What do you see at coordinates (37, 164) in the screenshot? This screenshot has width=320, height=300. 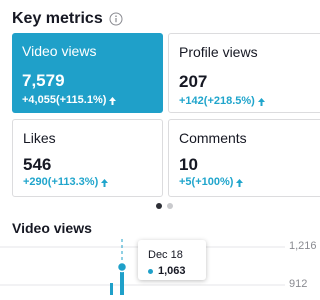 I see `metric-value: 546` at bounding box center [37, 164].